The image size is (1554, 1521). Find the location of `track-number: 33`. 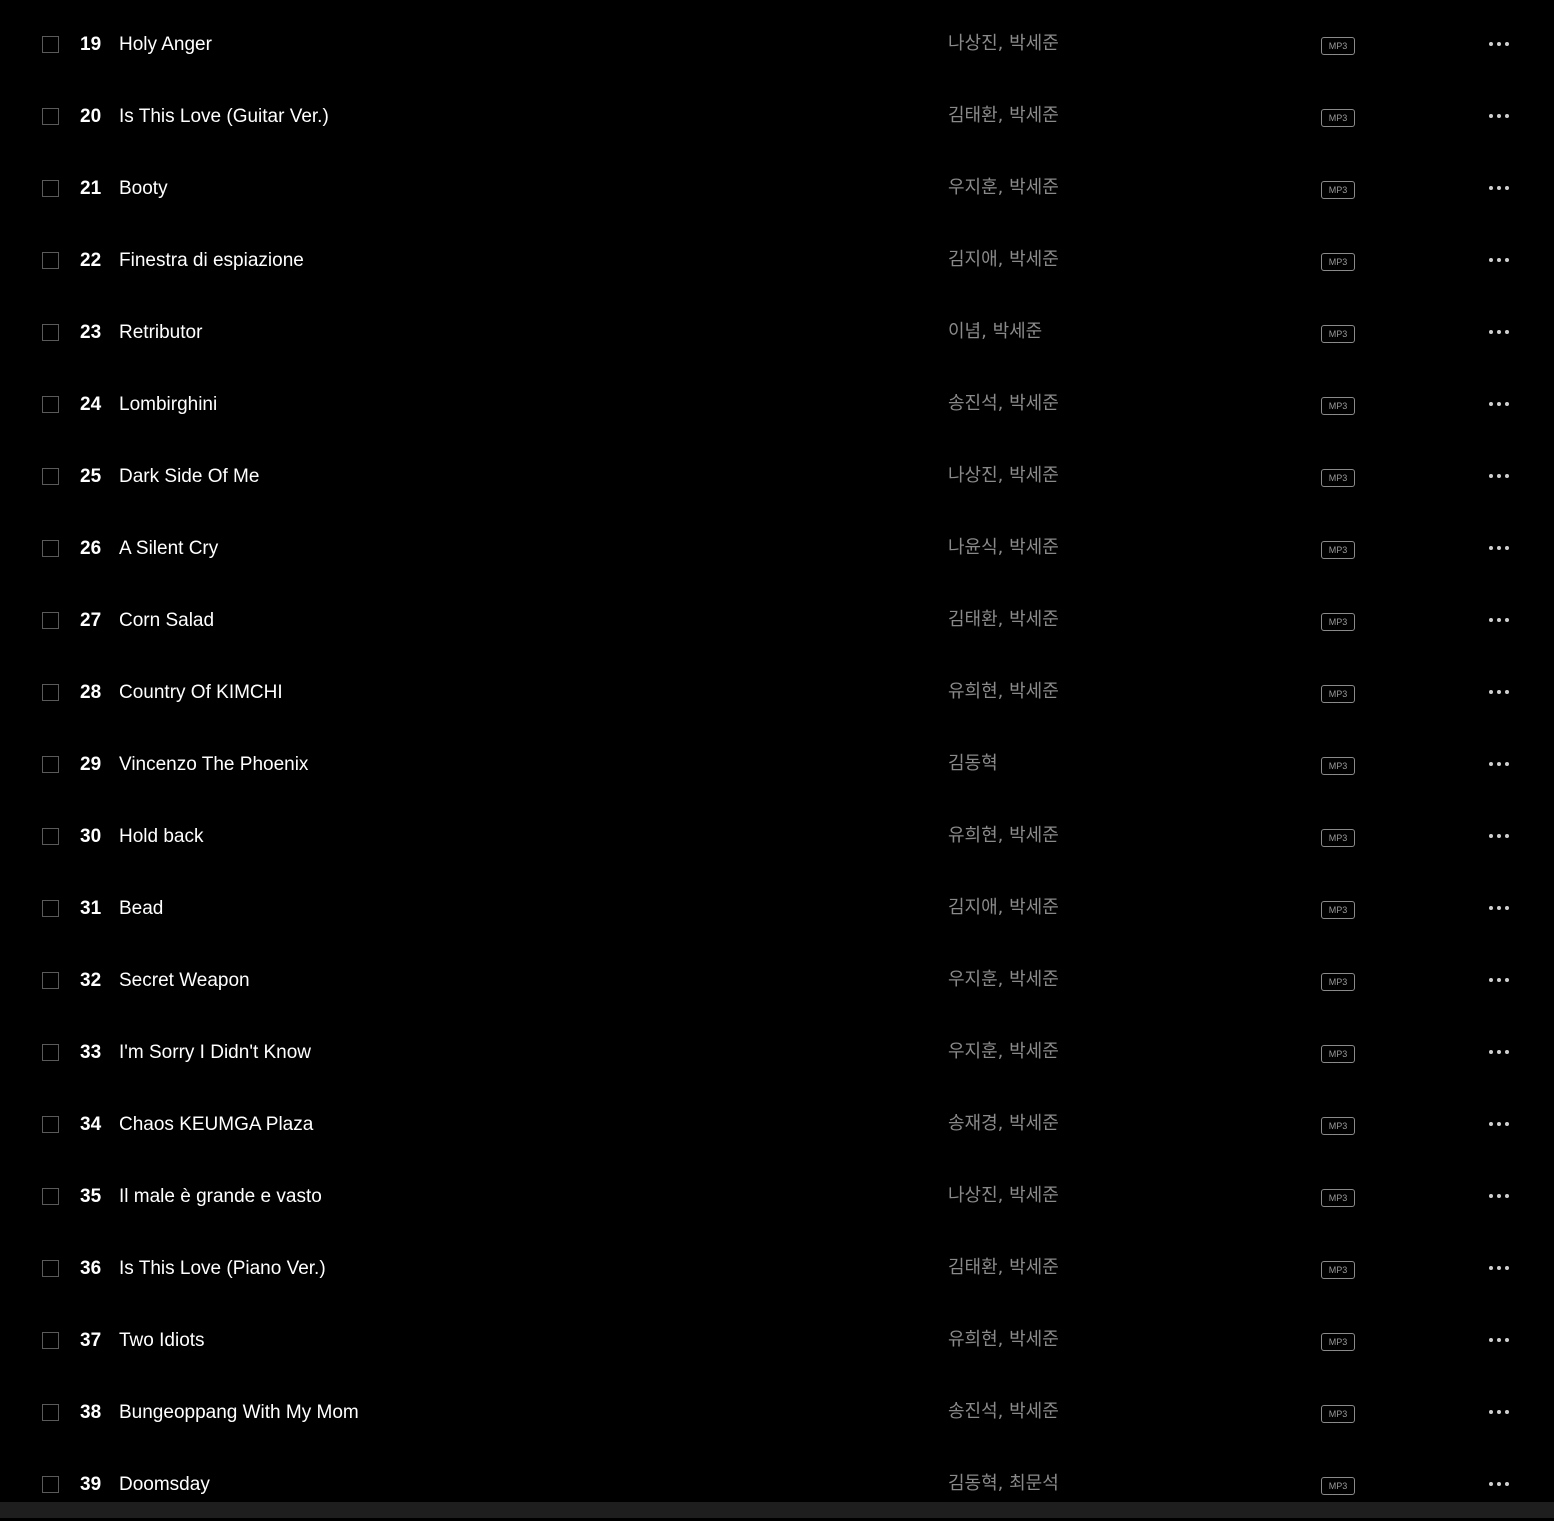

track-number: 33 is located at coordinates (91, 1052).